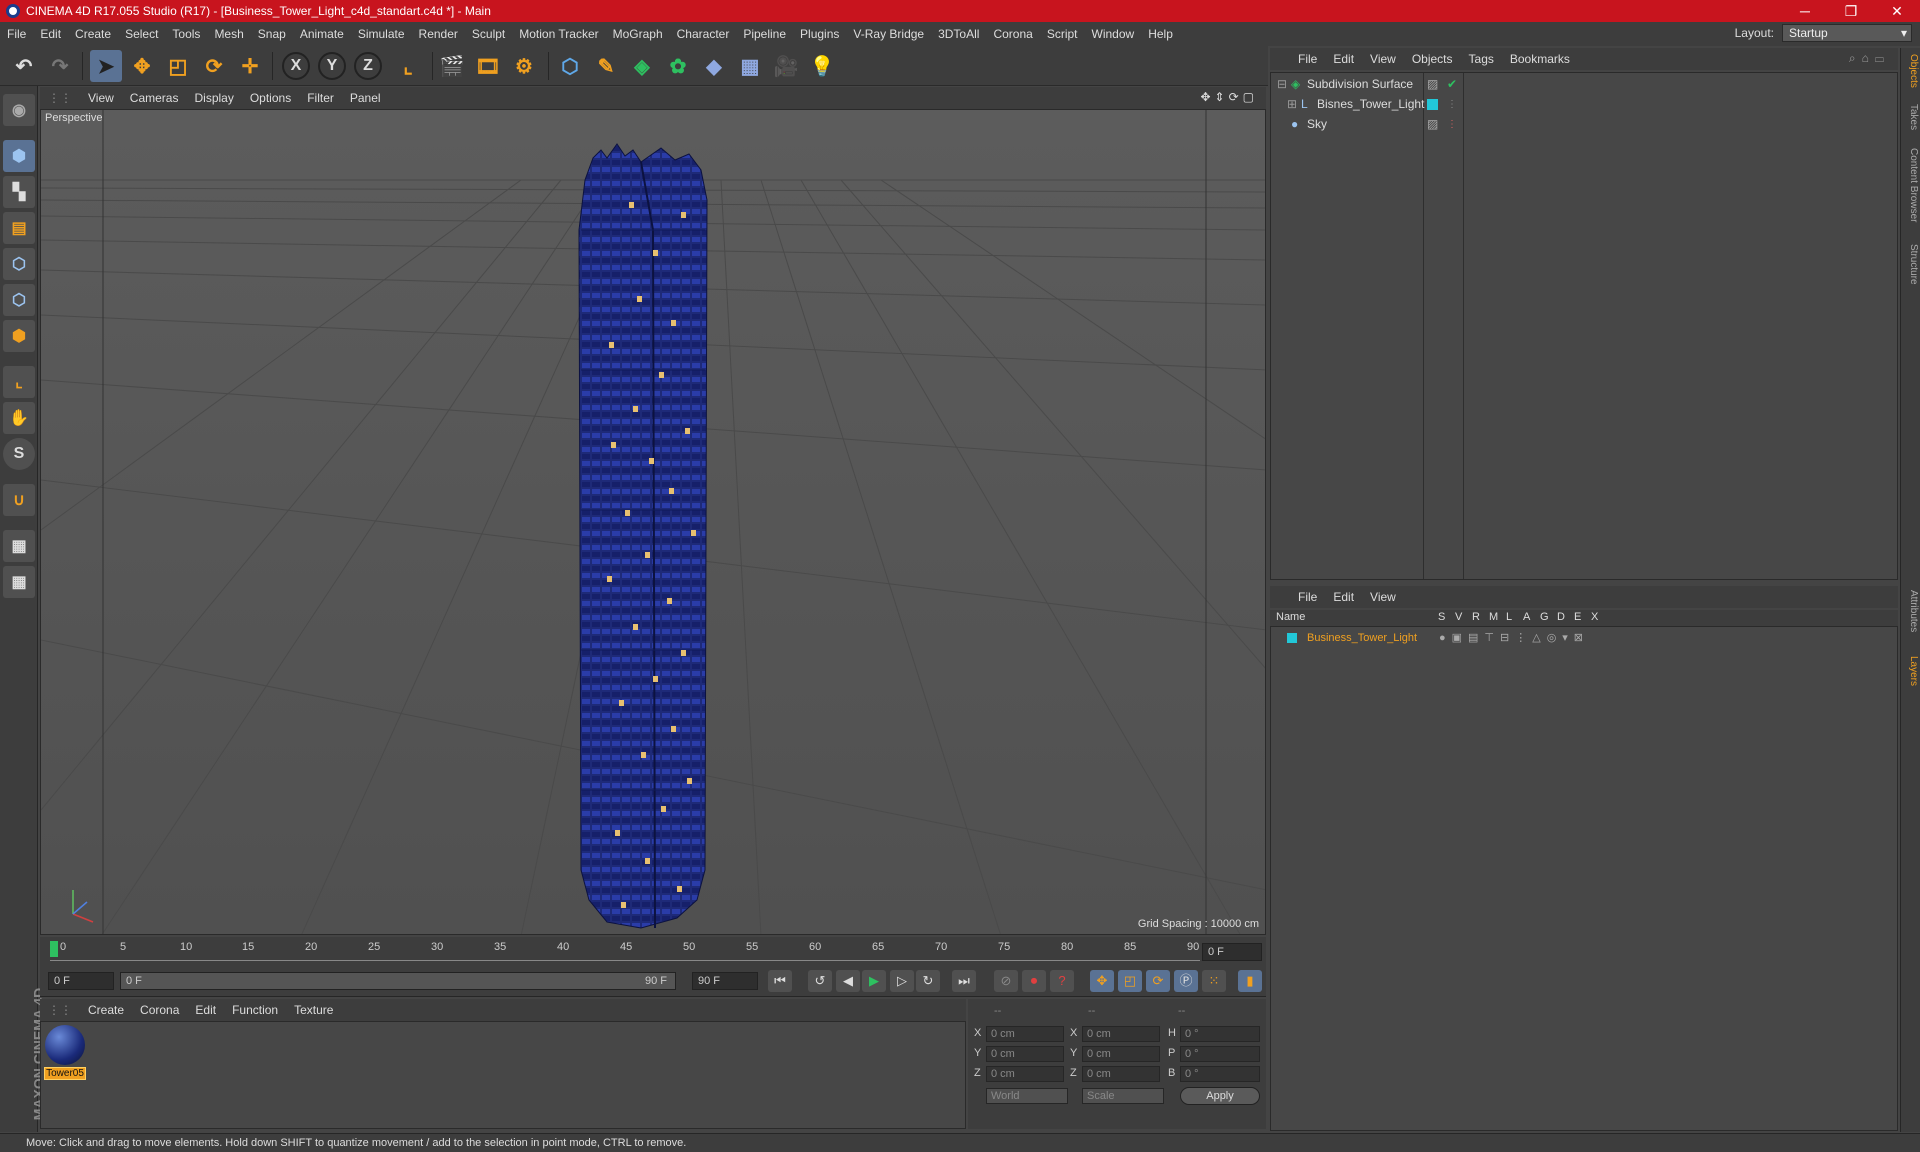 This screenshot has width=1920, height=1152. What do you see at coordinates (964, 981) in the screenshot?
I see `go-to-end-icon: ⏭` at bounding box center [964, 981].